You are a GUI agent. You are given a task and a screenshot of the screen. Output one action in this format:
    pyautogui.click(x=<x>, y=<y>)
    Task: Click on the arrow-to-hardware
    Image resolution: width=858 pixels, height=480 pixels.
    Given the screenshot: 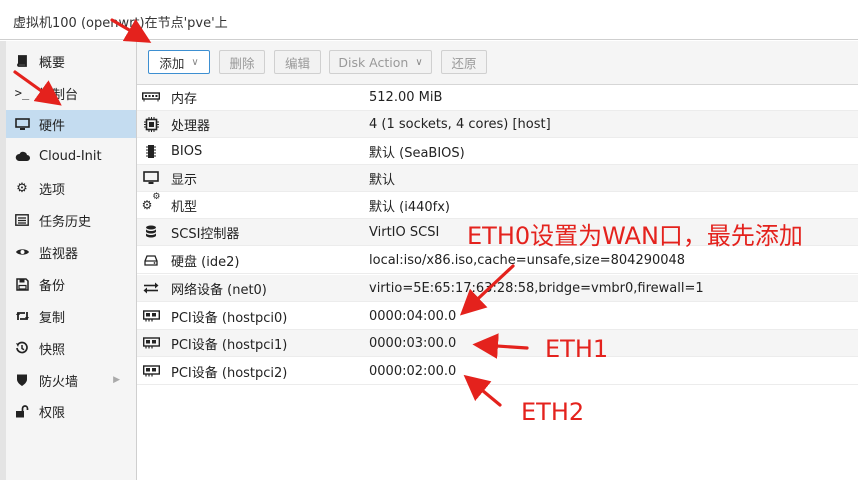 What is the action you would take?
    pyautogui.click(x=37, y=88)
    